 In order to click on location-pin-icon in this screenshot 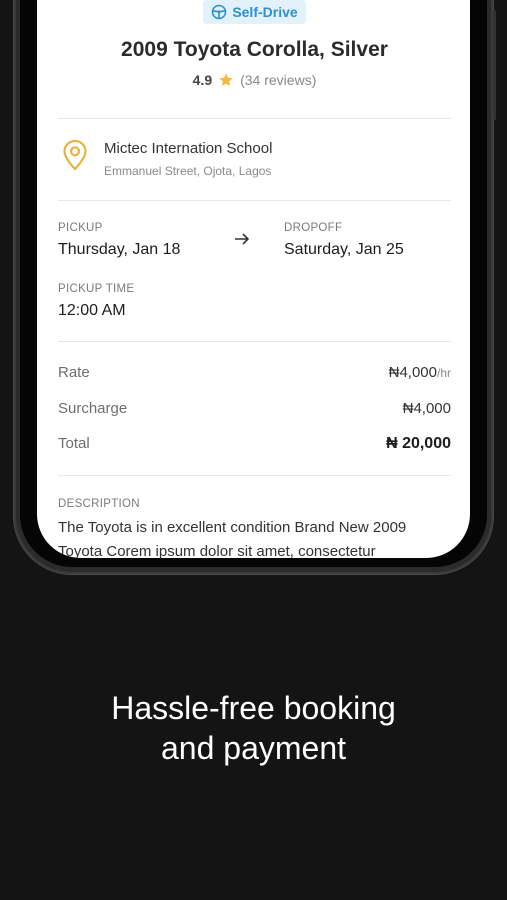, I will do `click(75, 155)`.